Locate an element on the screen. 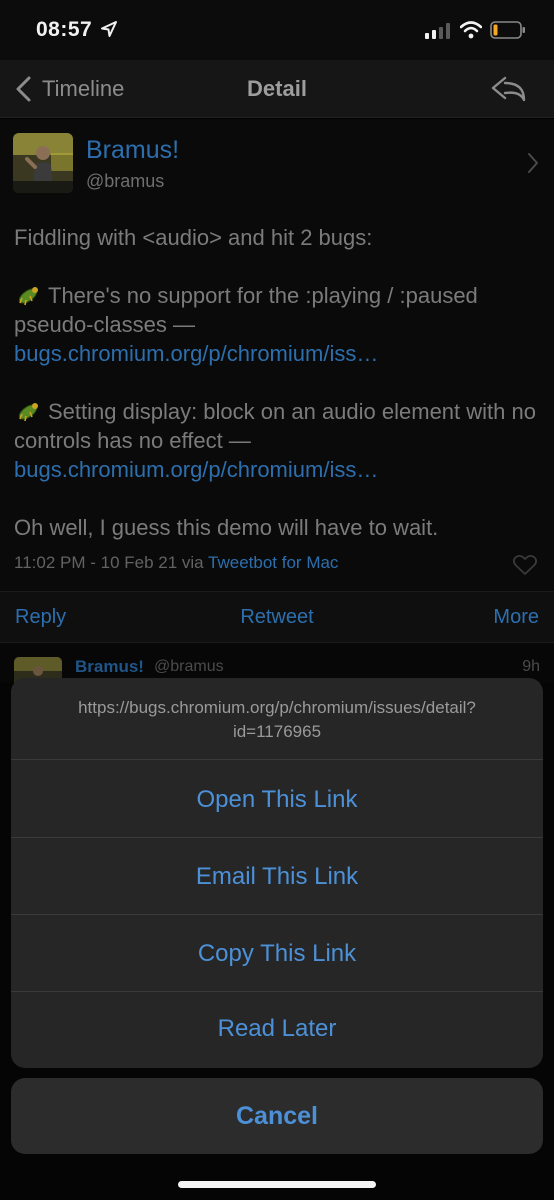  chevron-right-icon is located at coordinates (533, 163).